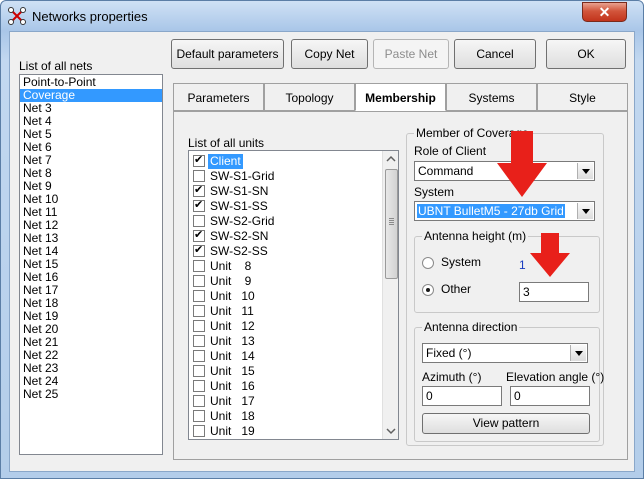  I want to click on unit-list-item: Unit 17, so click(284, 401).